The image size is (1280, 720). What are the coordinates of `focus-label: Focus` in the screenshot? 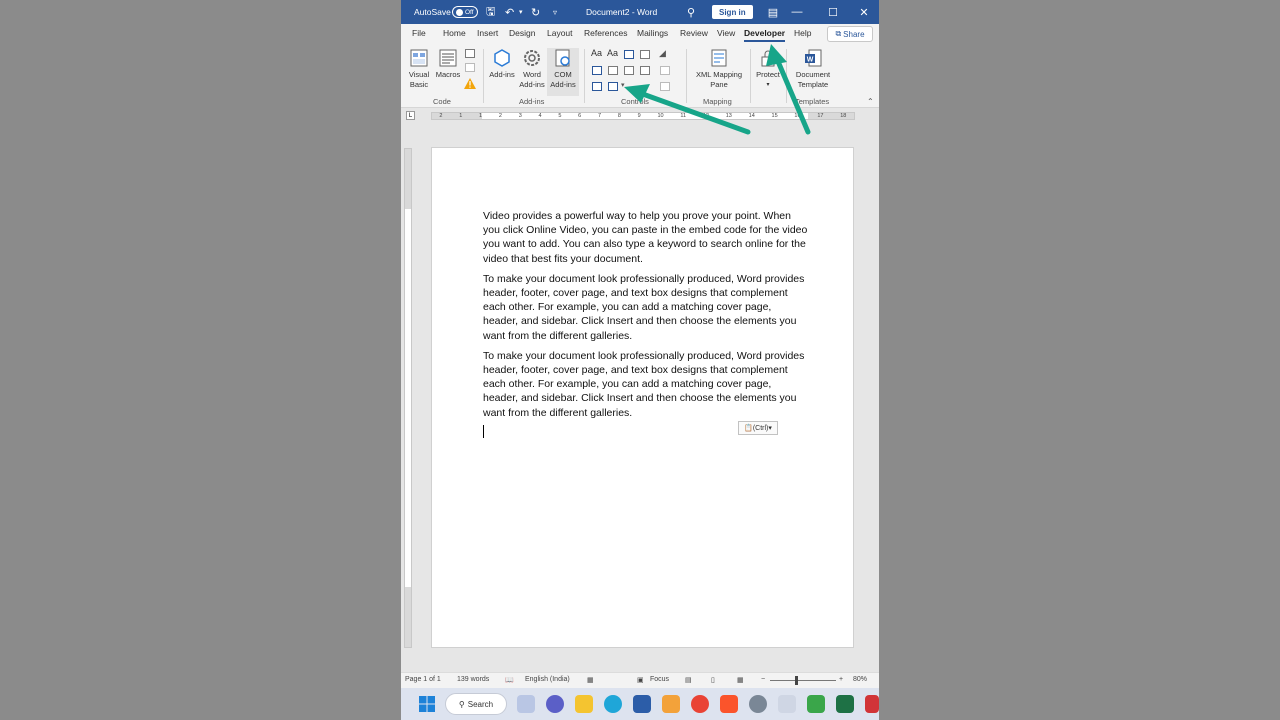 It's located at (659, 679).